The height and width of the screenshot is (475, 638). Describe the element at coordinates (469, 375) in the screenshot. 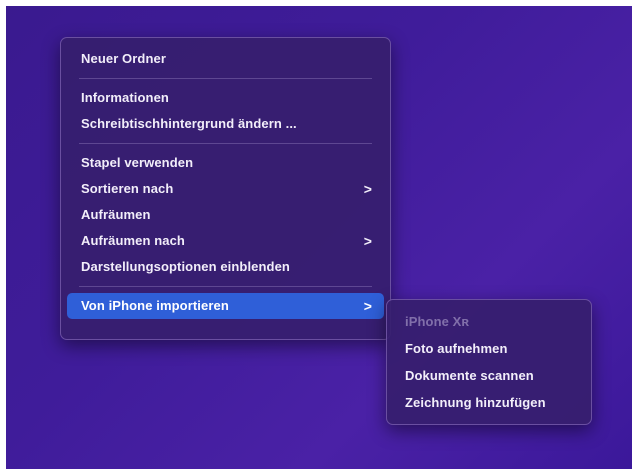

I see `menu-item-label: Dokumente scannen` at that location.